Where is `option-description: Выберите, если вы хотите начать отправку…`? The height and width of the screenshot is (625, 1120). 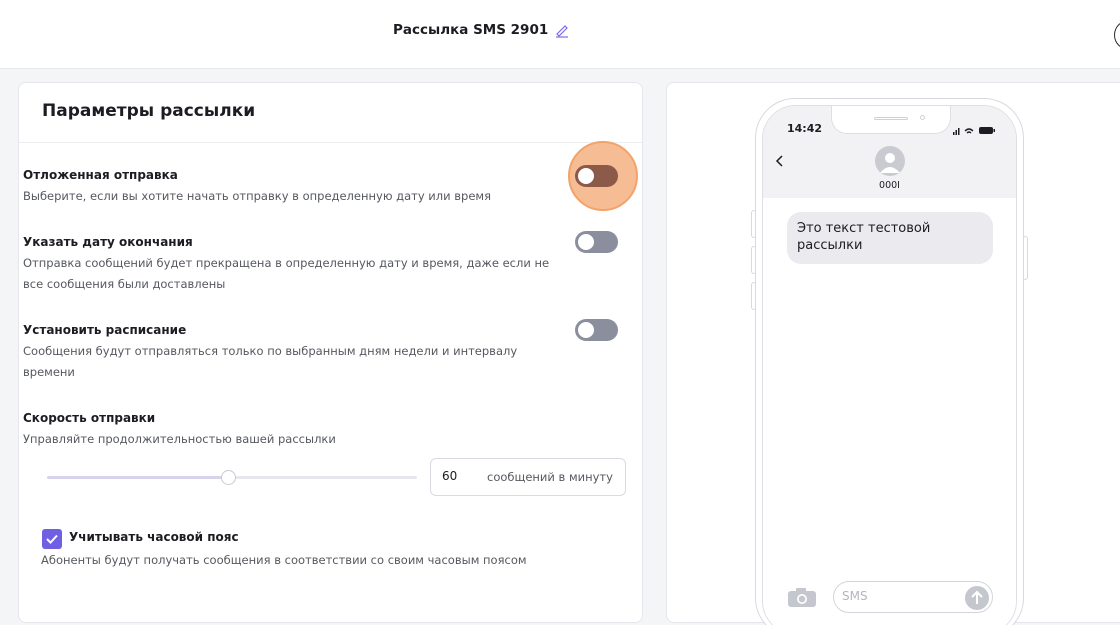
option-description: Выберите, если вы хотите начать отправку… is located at coordinates (257, 196).